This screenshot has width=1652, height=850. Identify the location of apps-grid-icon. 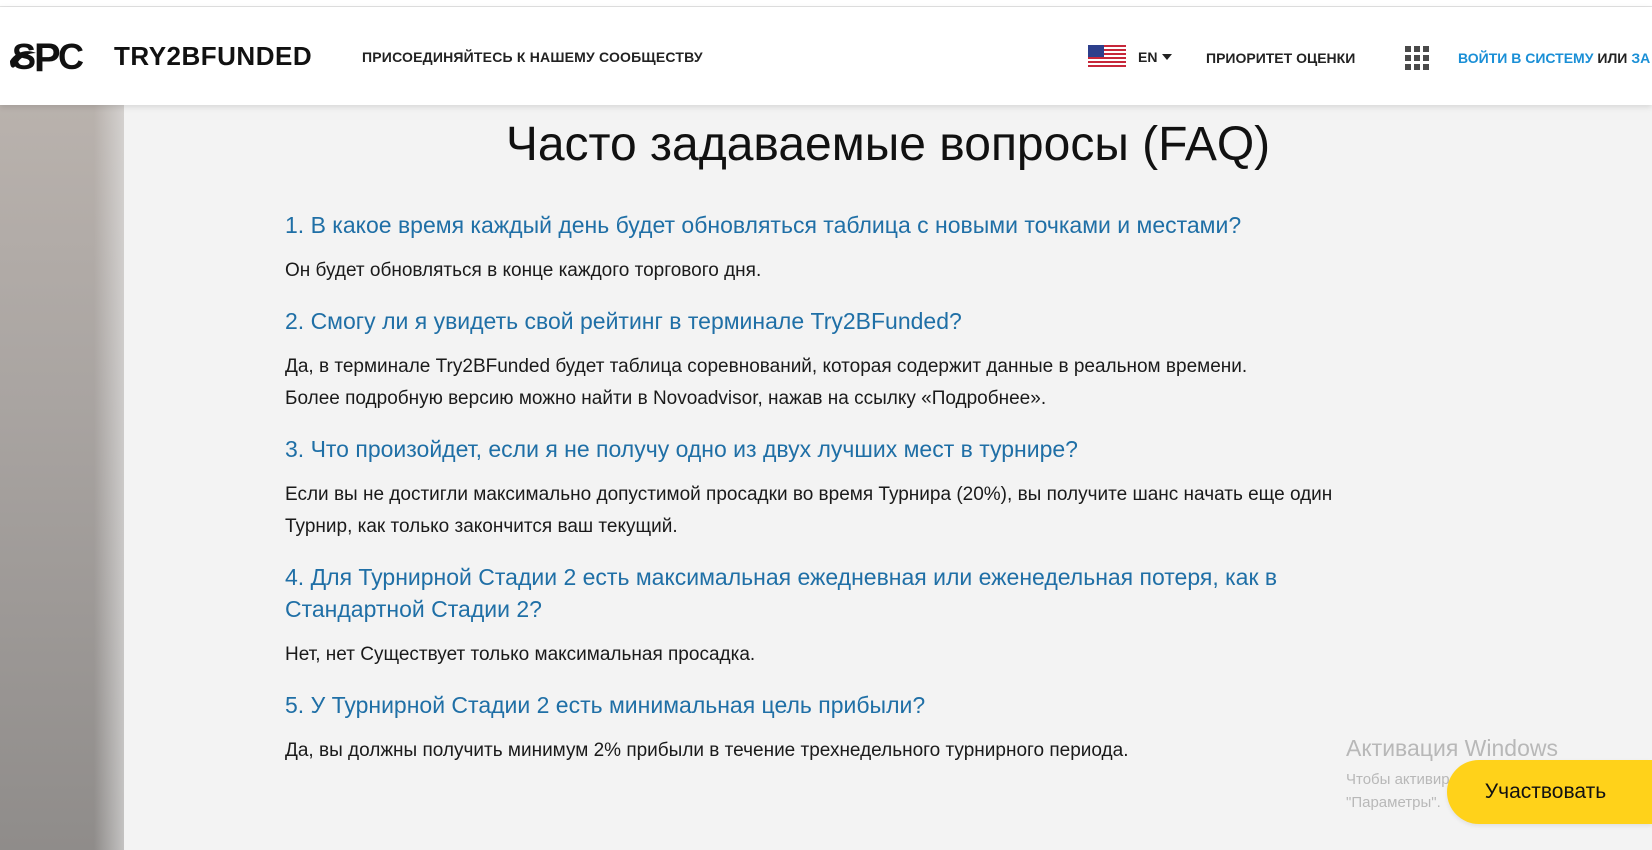
(1417, 58).